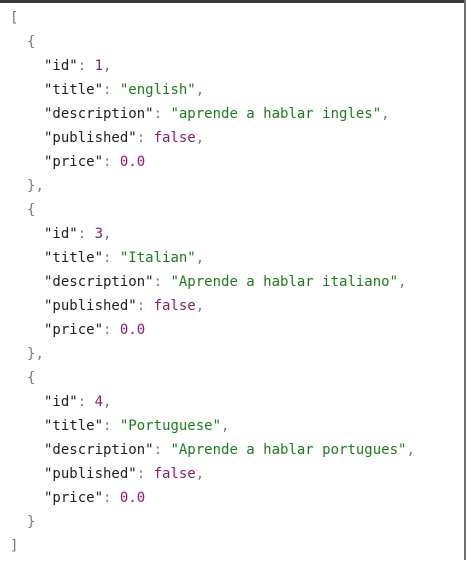 The image size is (466, 562). Describe the element at coordinates (212, 238) in the screenshot. I see `json-field-id: "id": 3,` at that location.